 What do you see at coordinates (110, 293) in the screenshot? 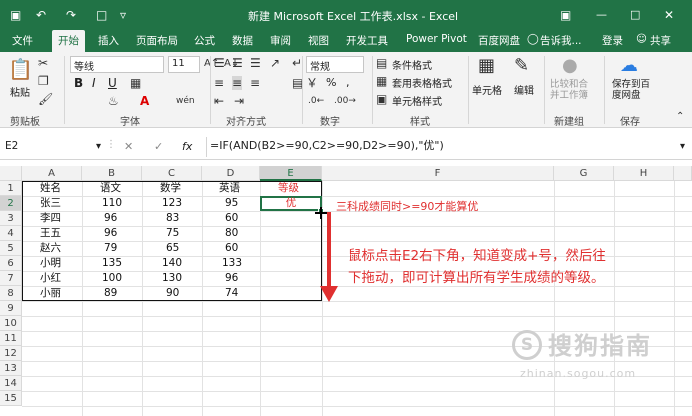
I see `table-cell: 89` at bounding box center [110, 293].